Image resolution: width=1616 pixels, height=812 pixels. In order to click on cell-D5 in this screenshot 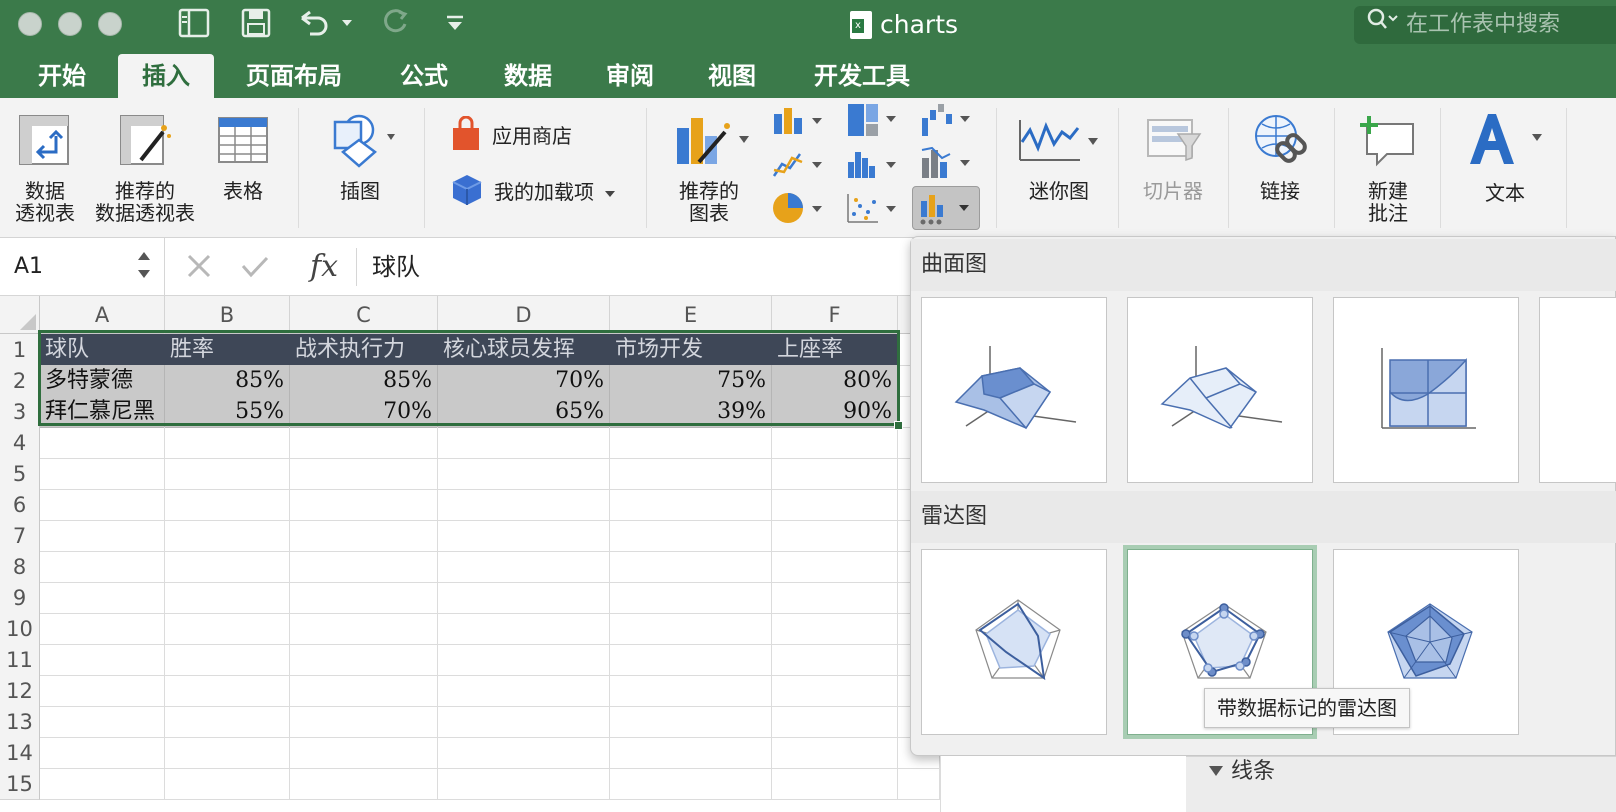, I will do `click(524, 474)`.